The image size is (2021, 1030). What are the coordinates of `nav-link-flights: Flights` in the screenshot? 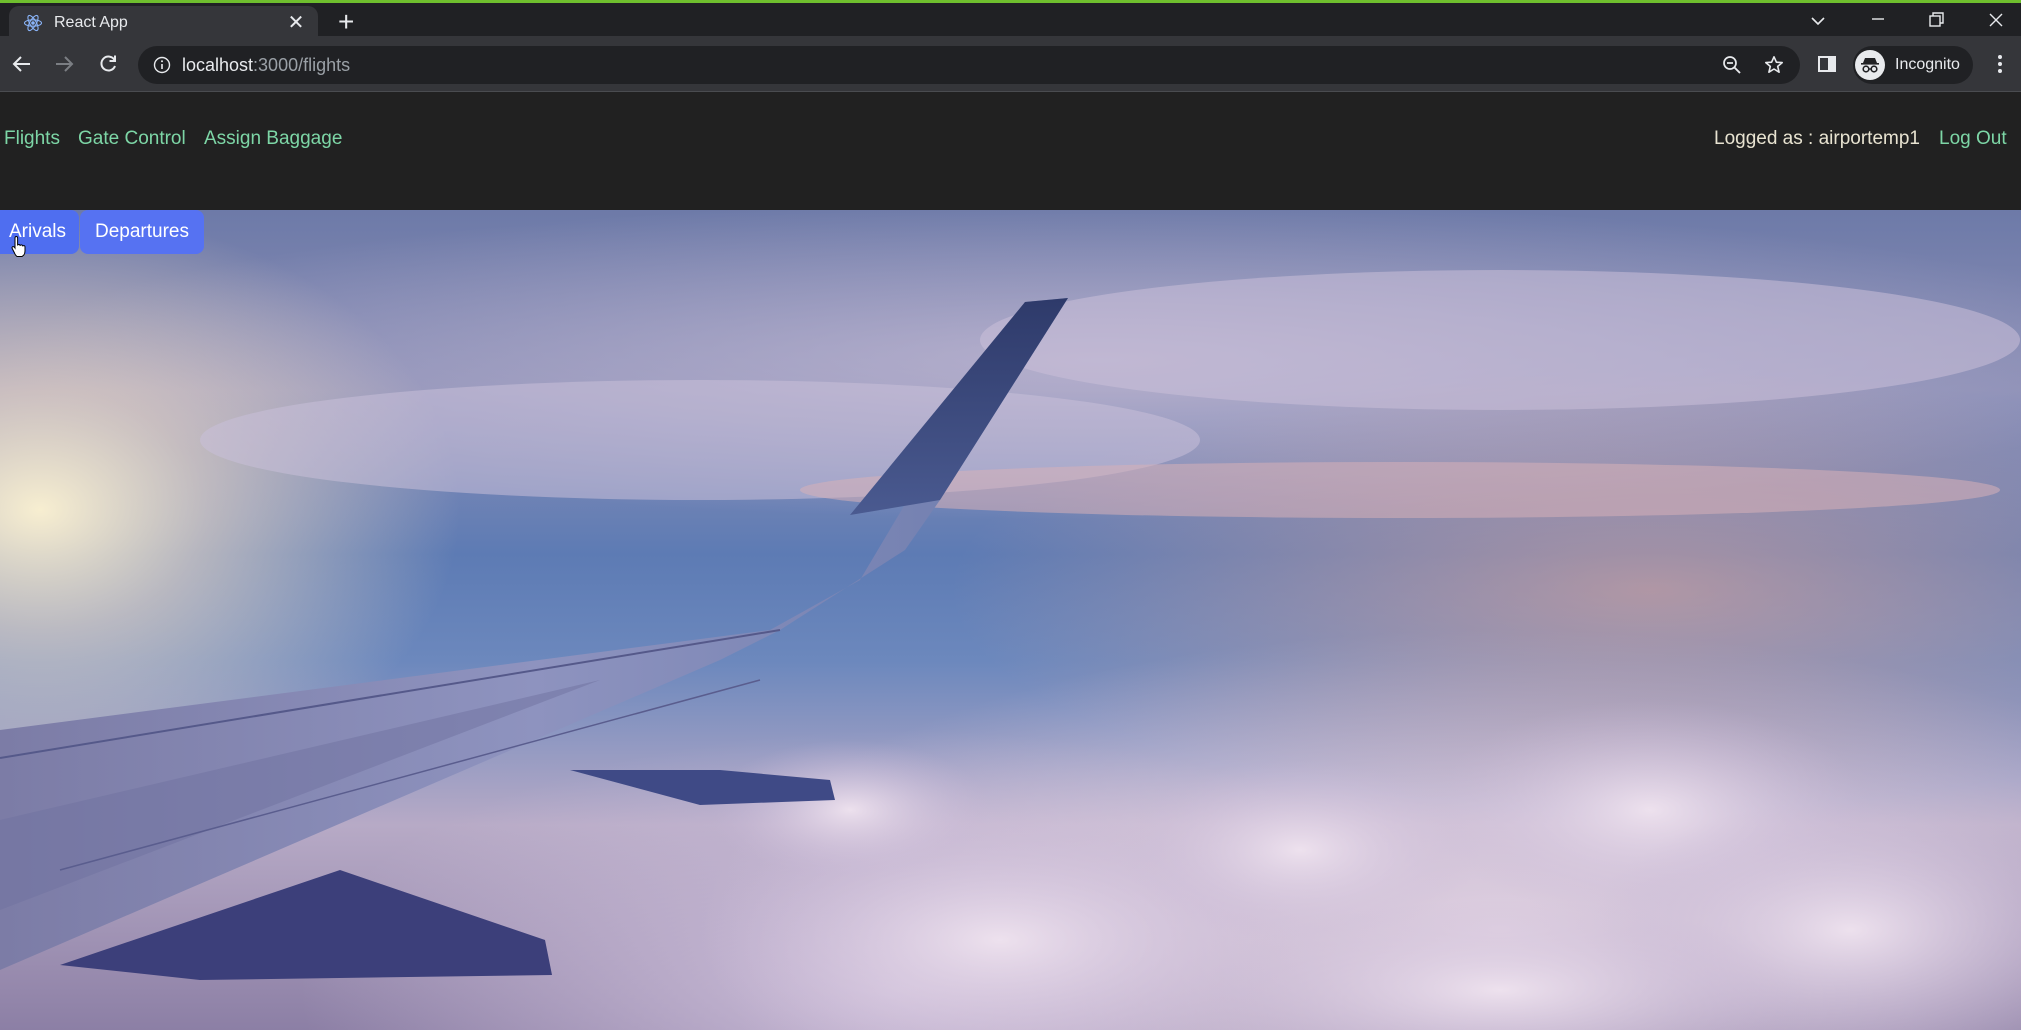 It's located at (32, 139).